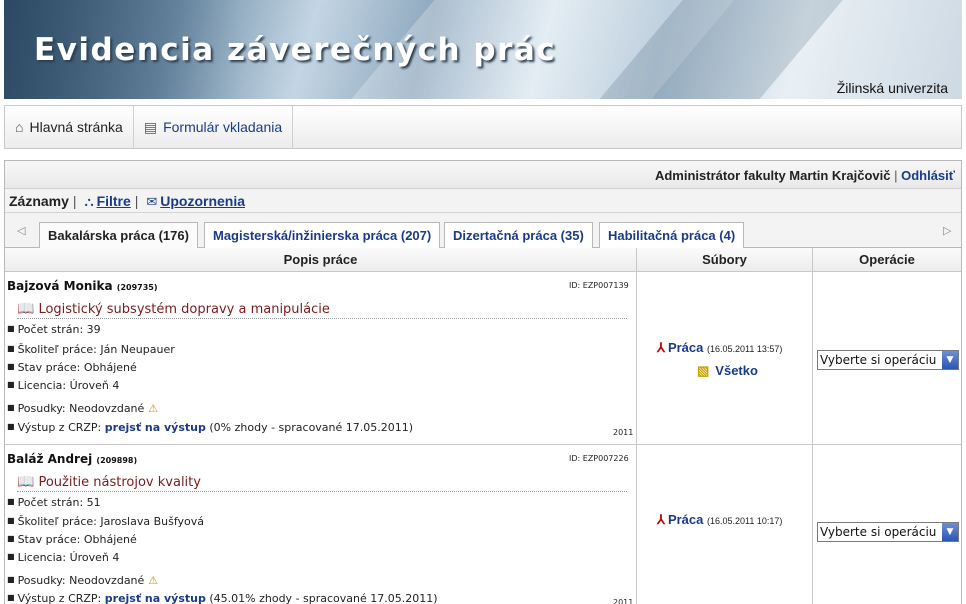  I want to click on col-description: Popis práce, so click(320, 259).